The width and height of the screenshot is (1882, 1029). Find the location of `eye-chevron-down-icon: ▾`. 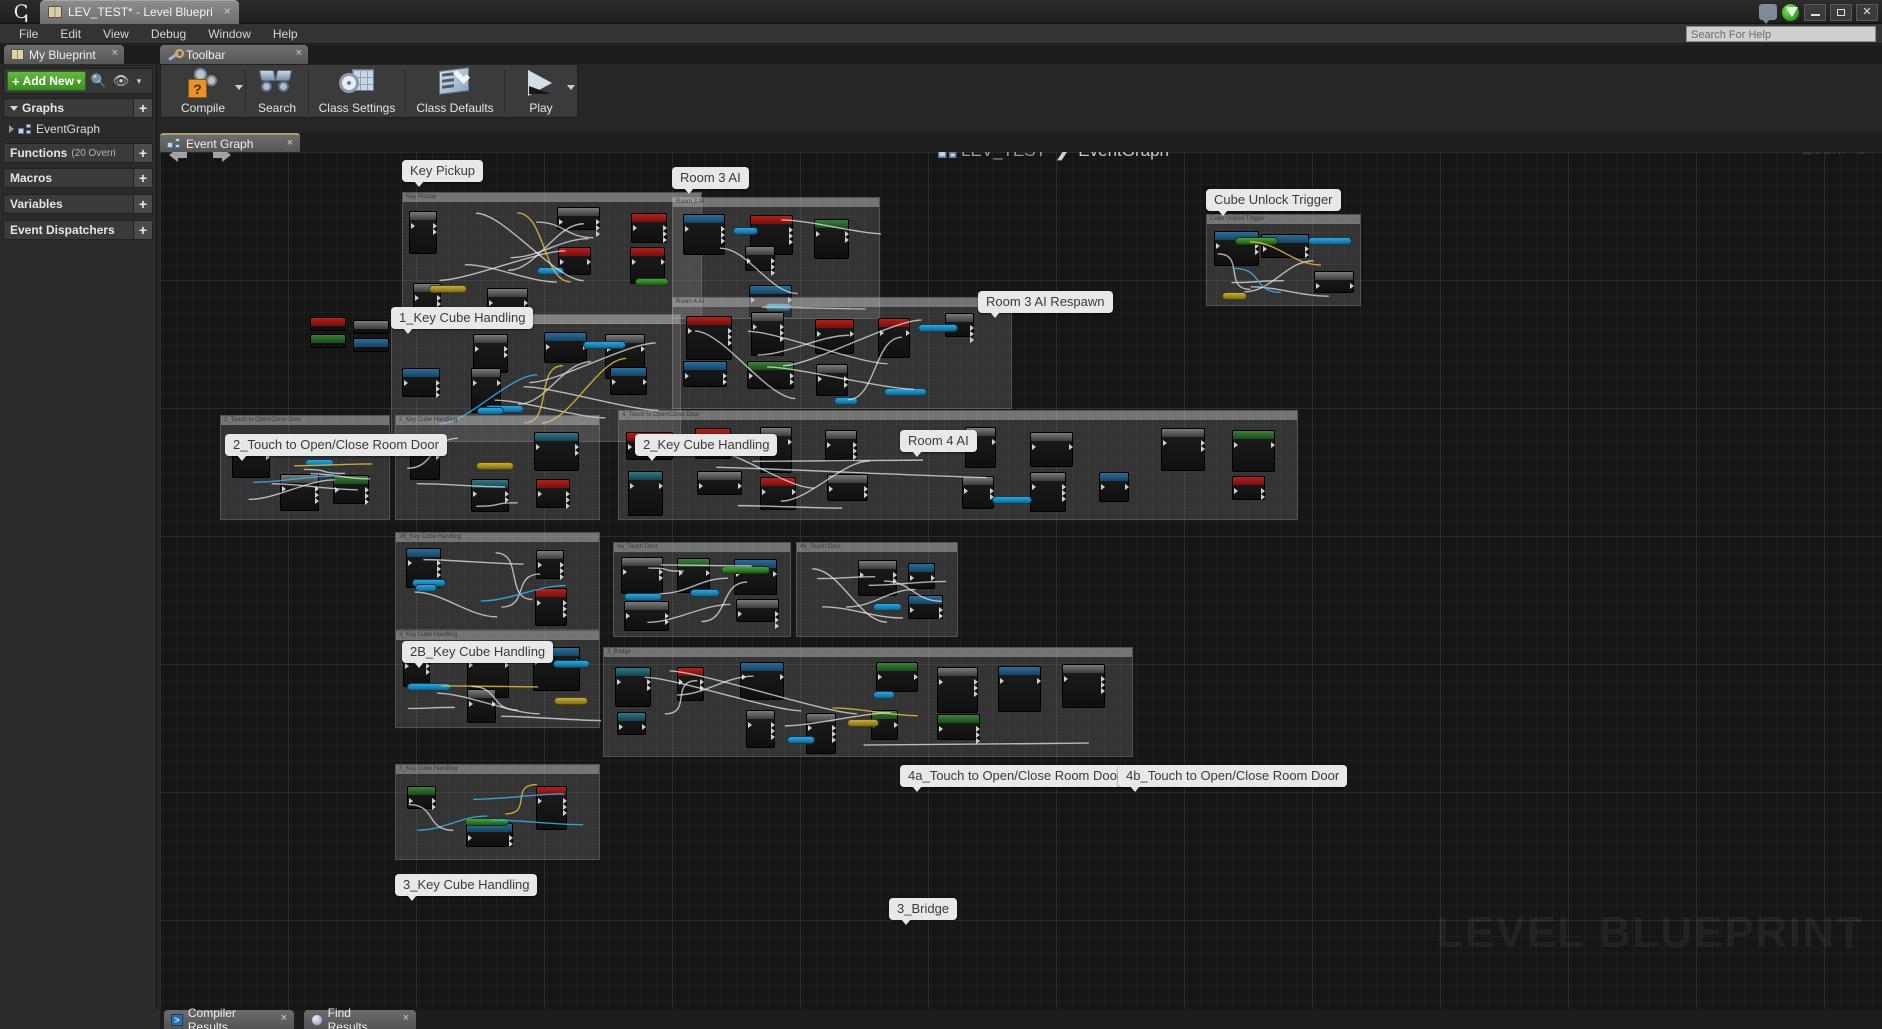

eye-chevron-down-icon: ▾ is located at coordinates (139, 81).